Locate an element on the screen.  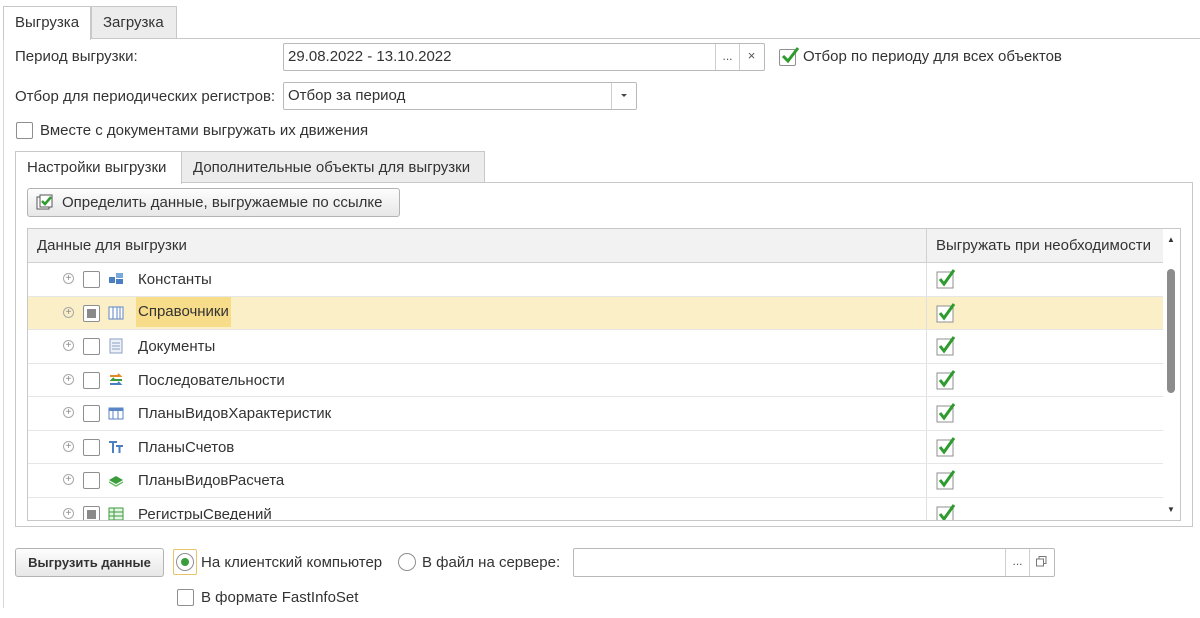
tab-import: Загрузка is located at coordinates (134, 22).